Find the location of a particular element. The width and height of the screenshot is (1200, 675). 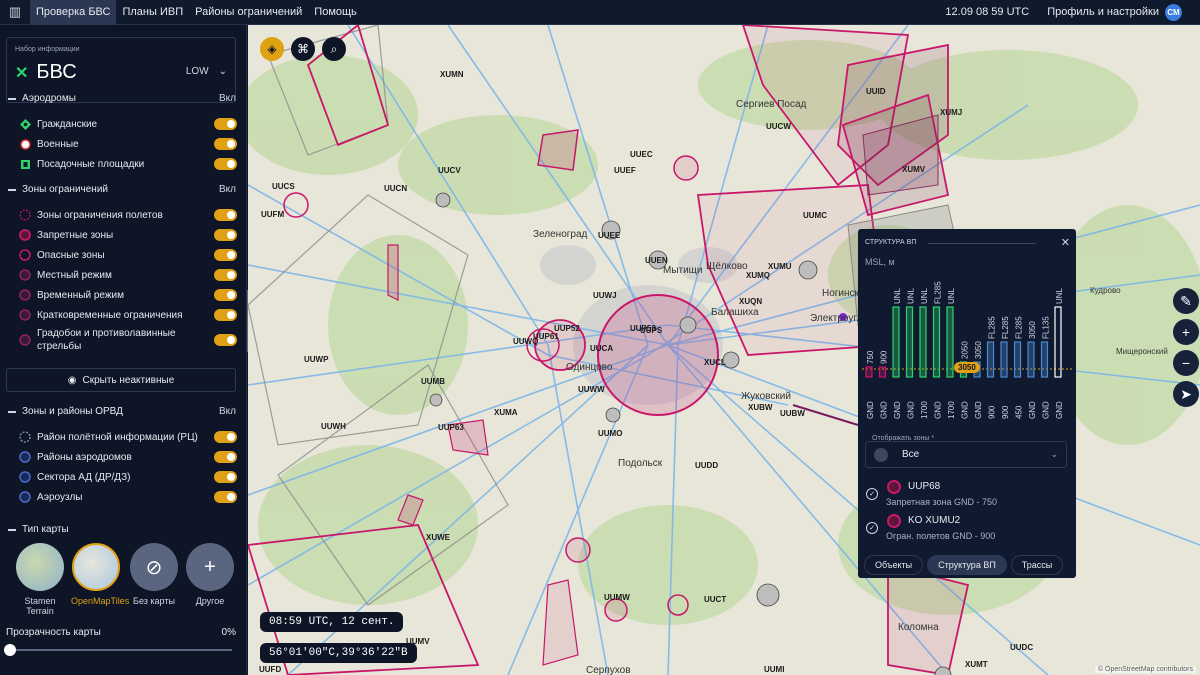

layer-label: Опасные зоны is located at coordinates (71, 255).